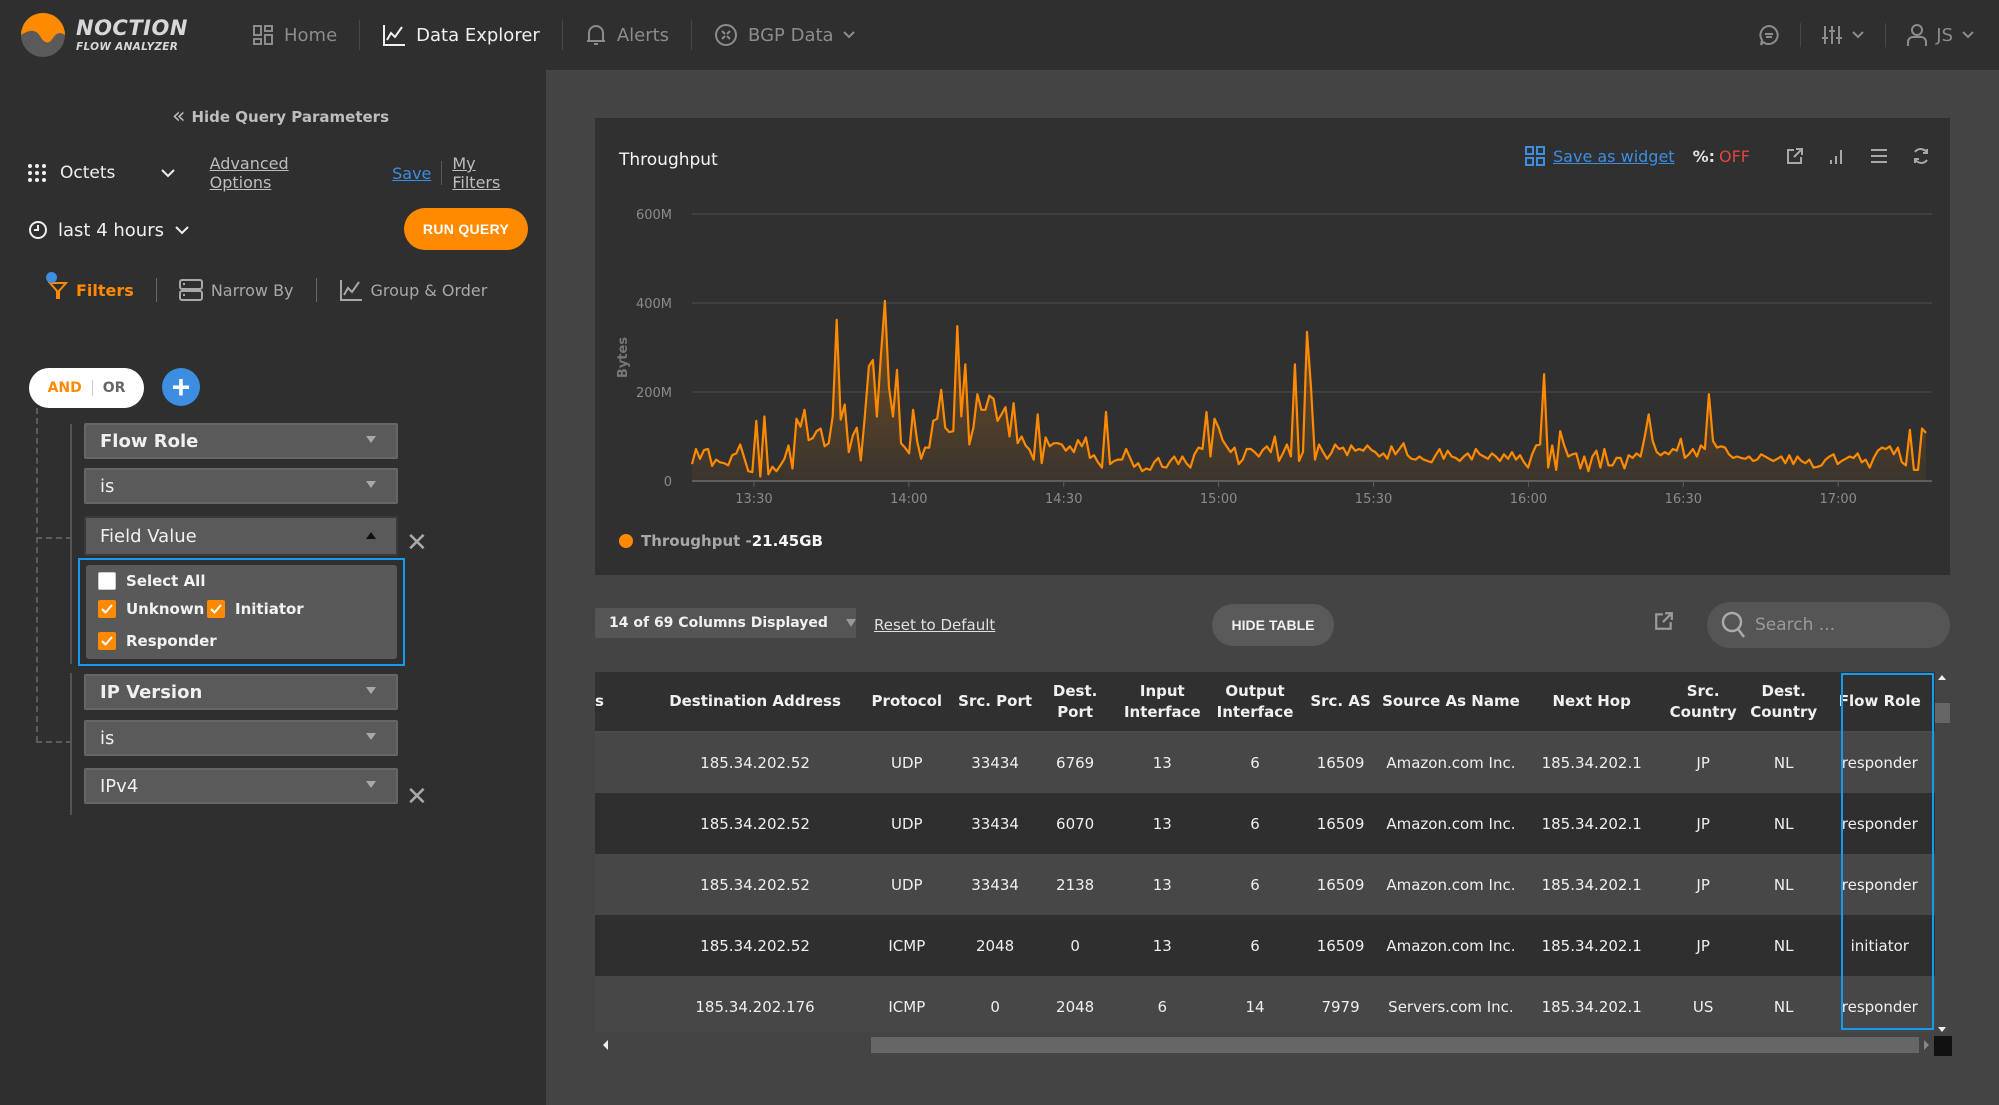 The height and width of the screenshot is (1105, 1999). Describe the element at coordinates (1921, 156) in the screenshot. I see `refresh-button` at that location.